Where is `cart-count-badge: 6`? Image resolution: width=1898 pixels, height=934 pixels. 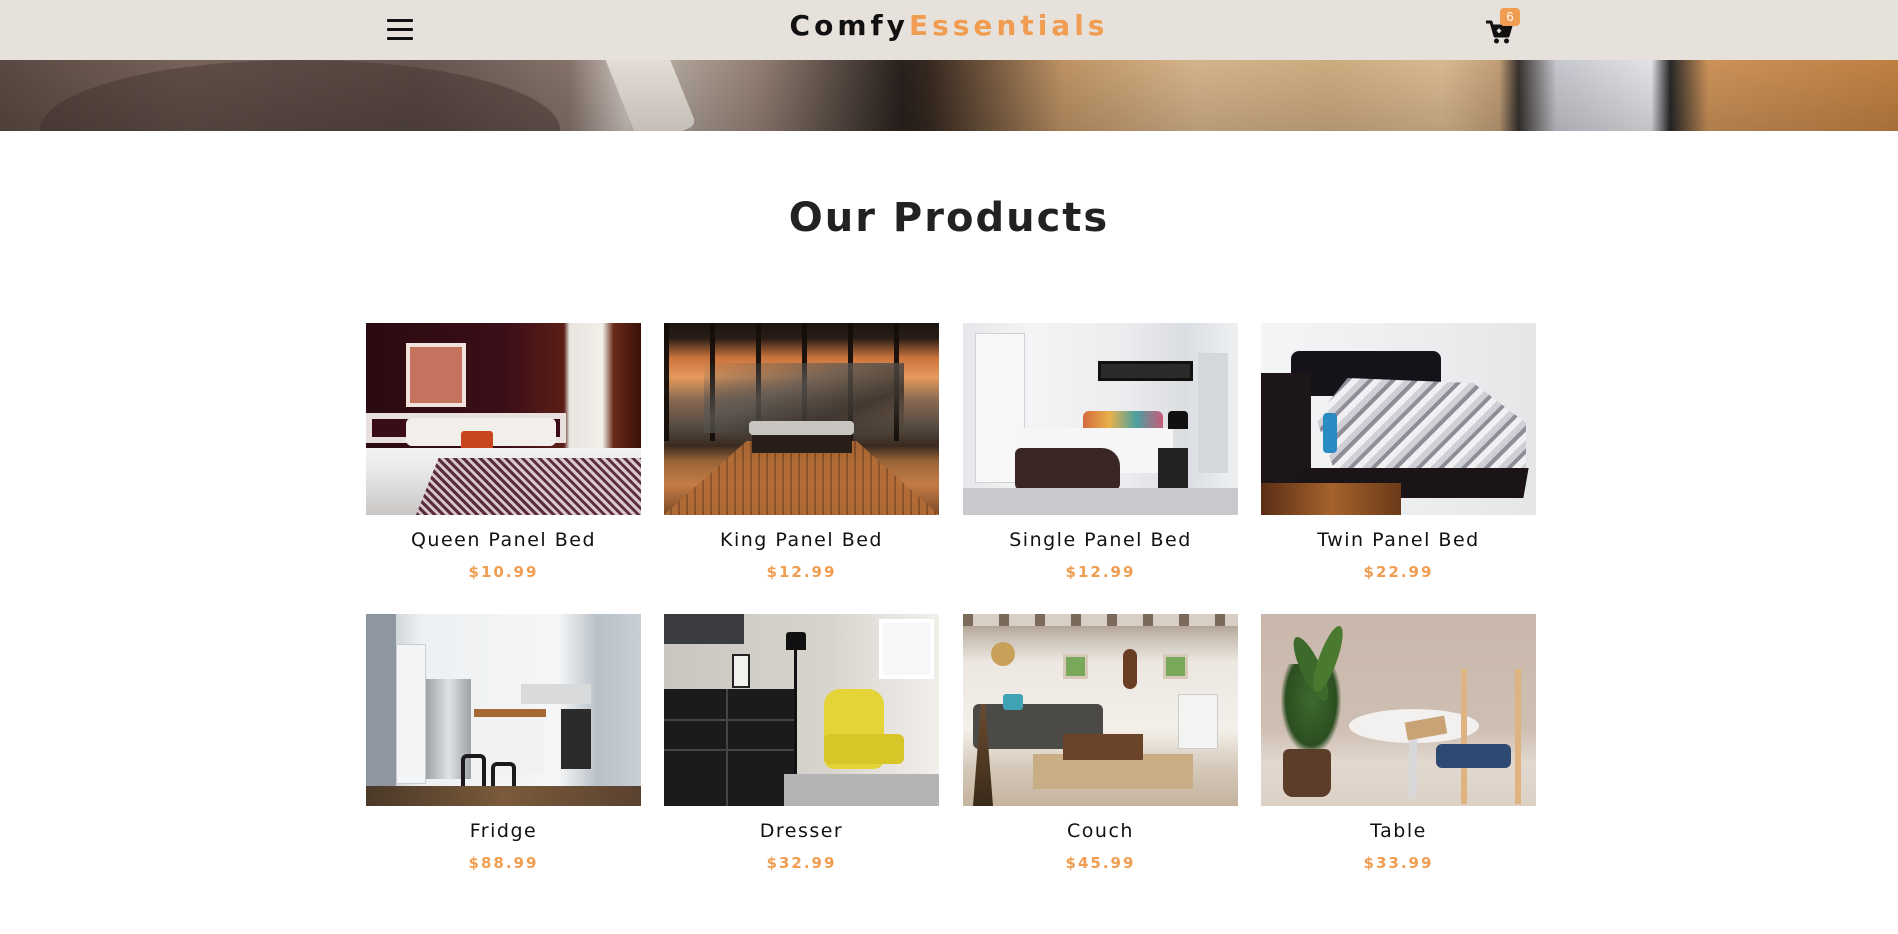
cart-count-badge: 6 is located at coordinates (1510, 17).